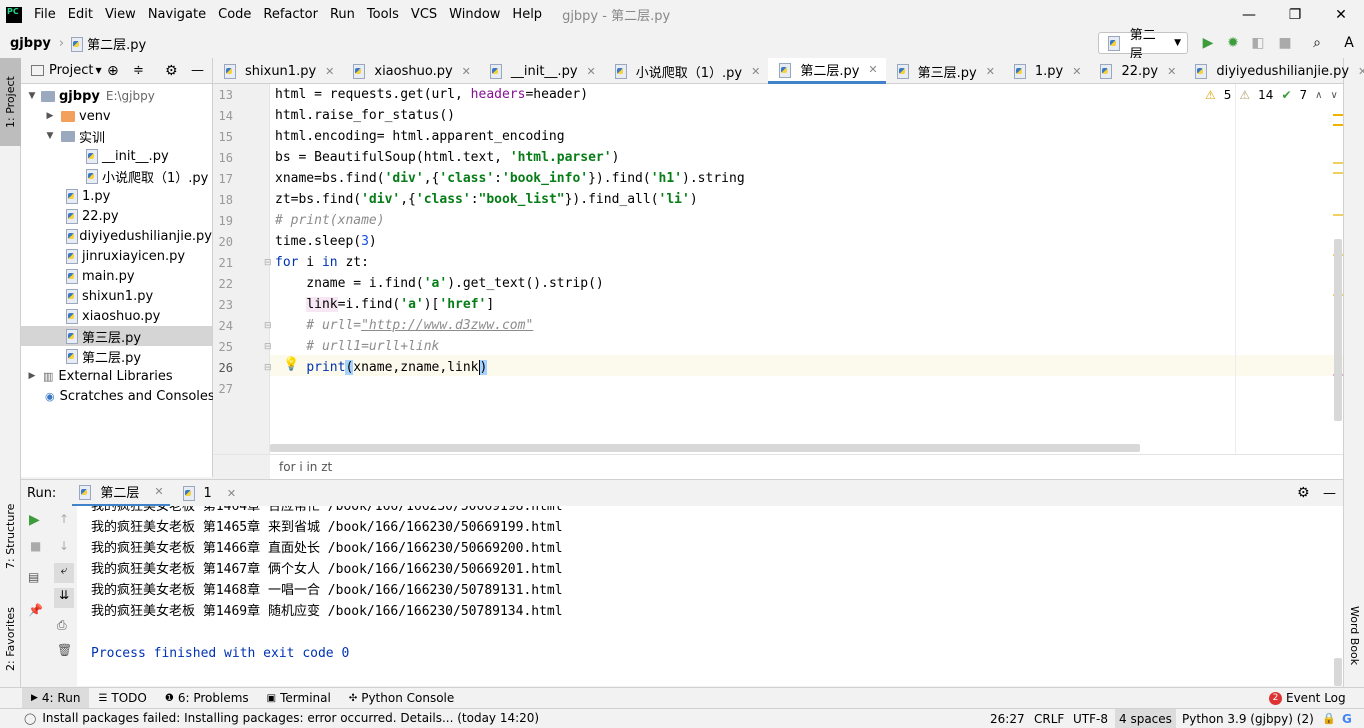 This screenshot has height=728, width=1364. What do you see at coordinates (30, 718) in the screenshot?
I see `status-toggle-icon: ◯` at bounding box center [30, 718].